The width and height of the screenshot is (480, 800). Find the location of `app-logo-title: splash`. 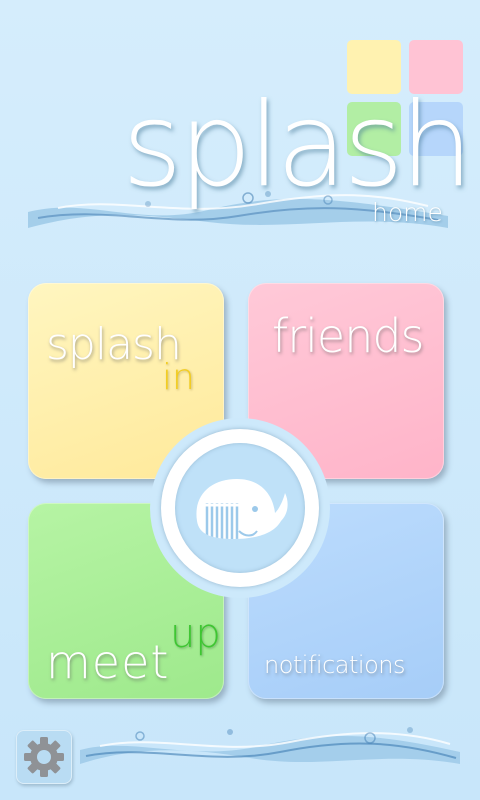

app-logo-title: splash is located at coordinates (297, 145).